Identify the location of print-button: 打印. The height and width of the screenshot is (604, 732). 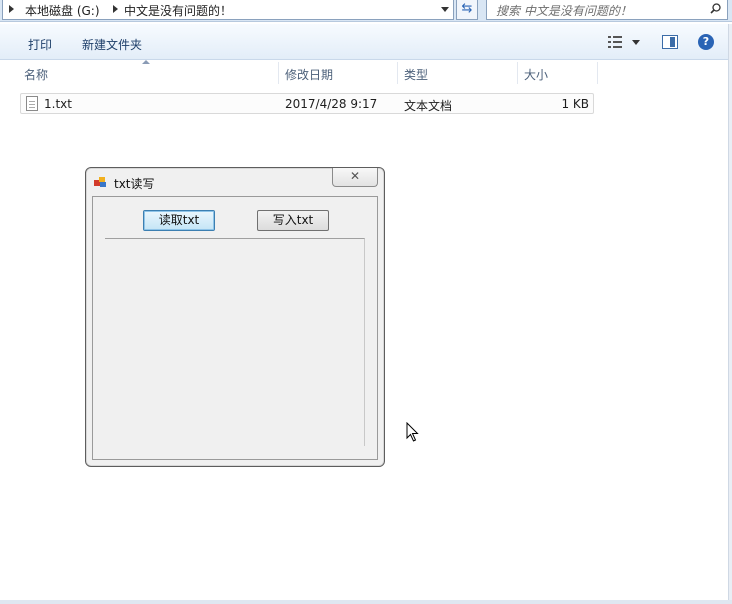
(40, 44).